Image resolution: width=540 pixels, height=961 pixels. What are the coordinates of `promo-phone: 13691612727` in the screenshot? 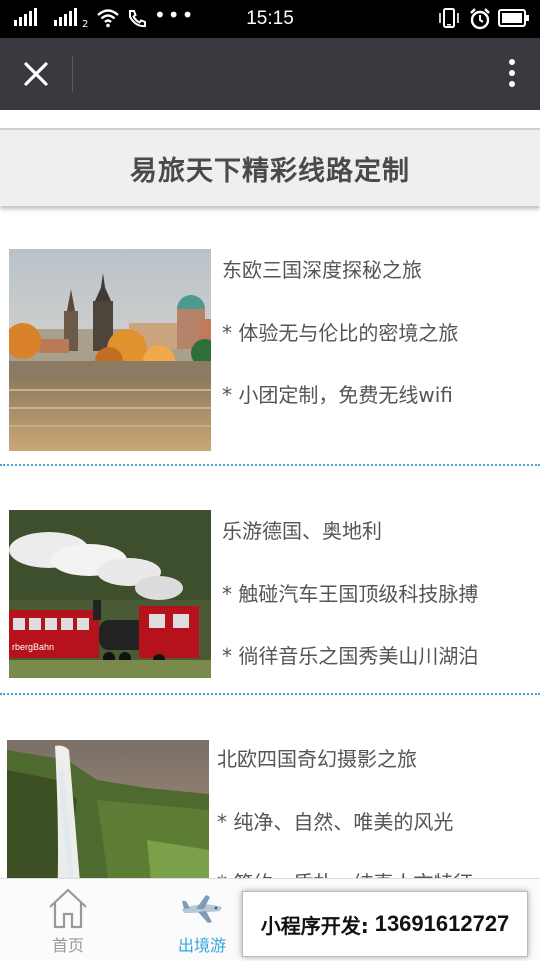 It's located at (442, 924).